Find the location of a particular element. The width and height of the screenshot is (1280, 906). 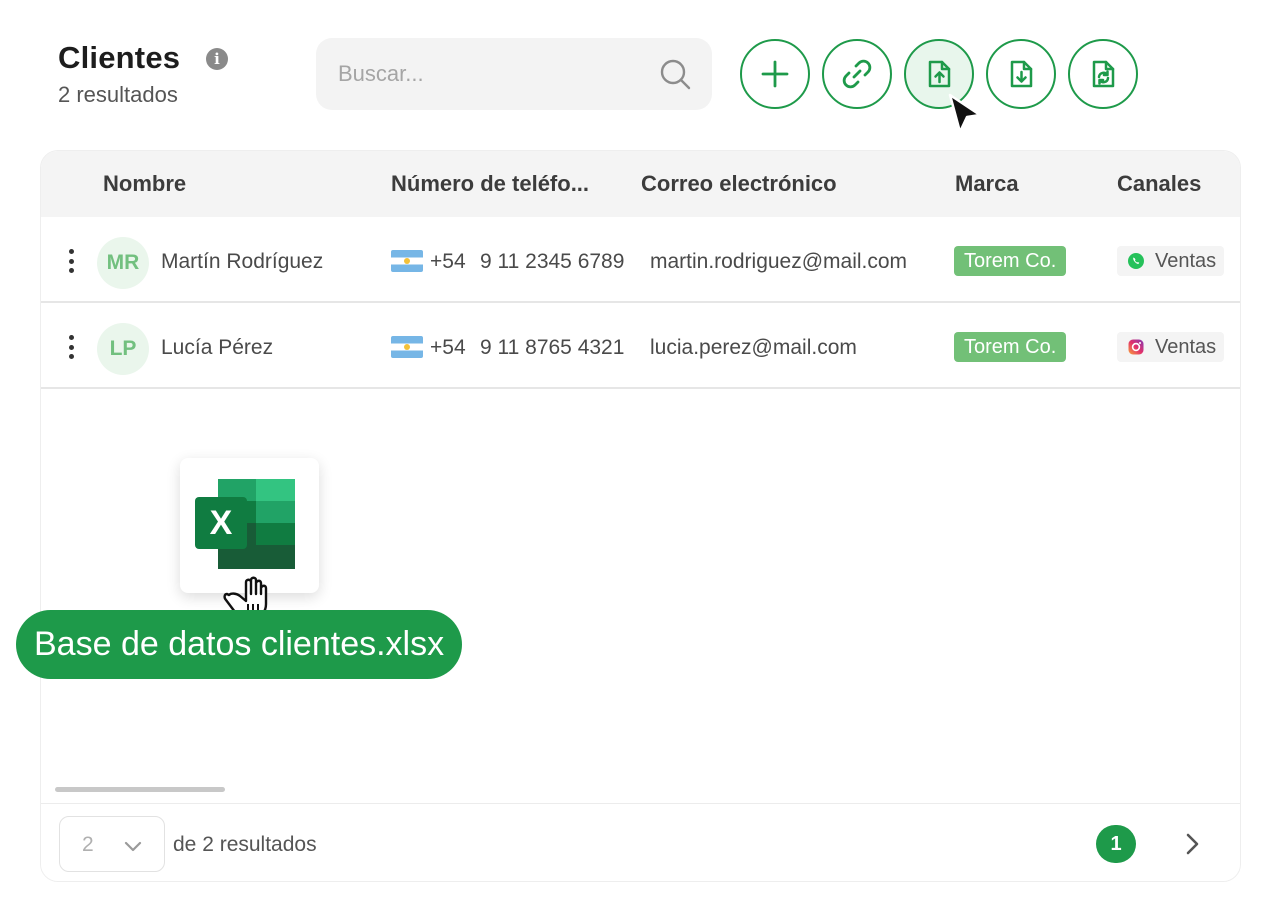

column-header-email: Correo electrónico is located at coordinates (739, 184).